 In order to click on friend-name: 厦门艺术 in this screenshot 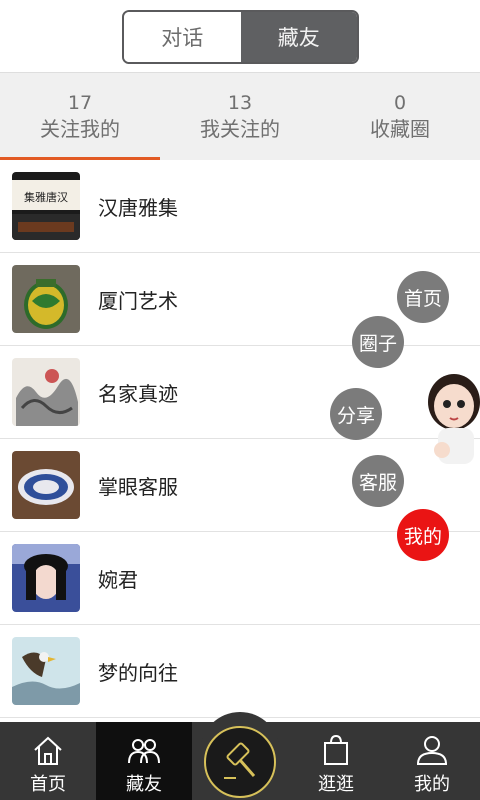, I will do `click(138, 300)`.